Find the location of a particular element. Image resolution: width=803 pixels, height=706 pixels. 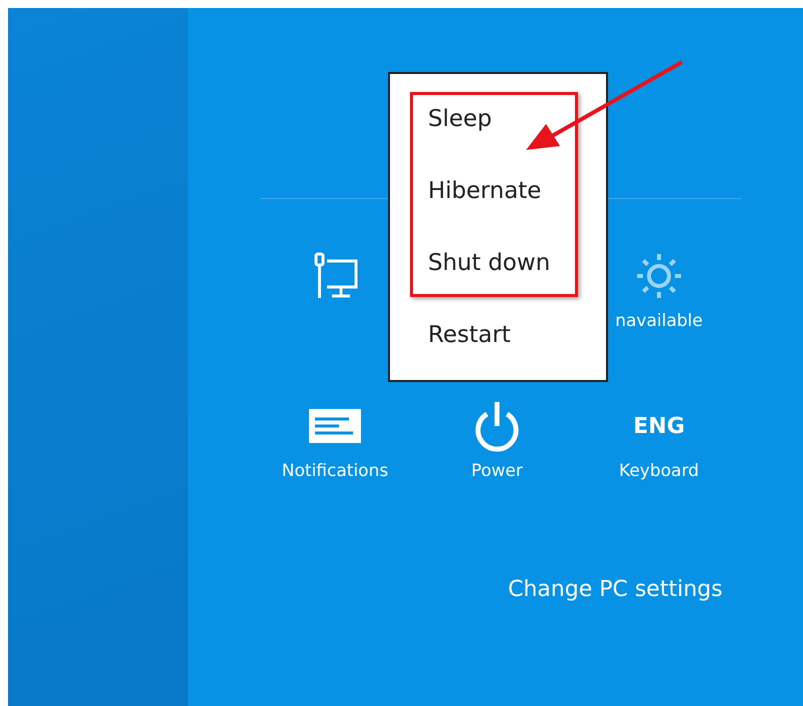

tile-label: Notifications is located at coordinates (335, 471).